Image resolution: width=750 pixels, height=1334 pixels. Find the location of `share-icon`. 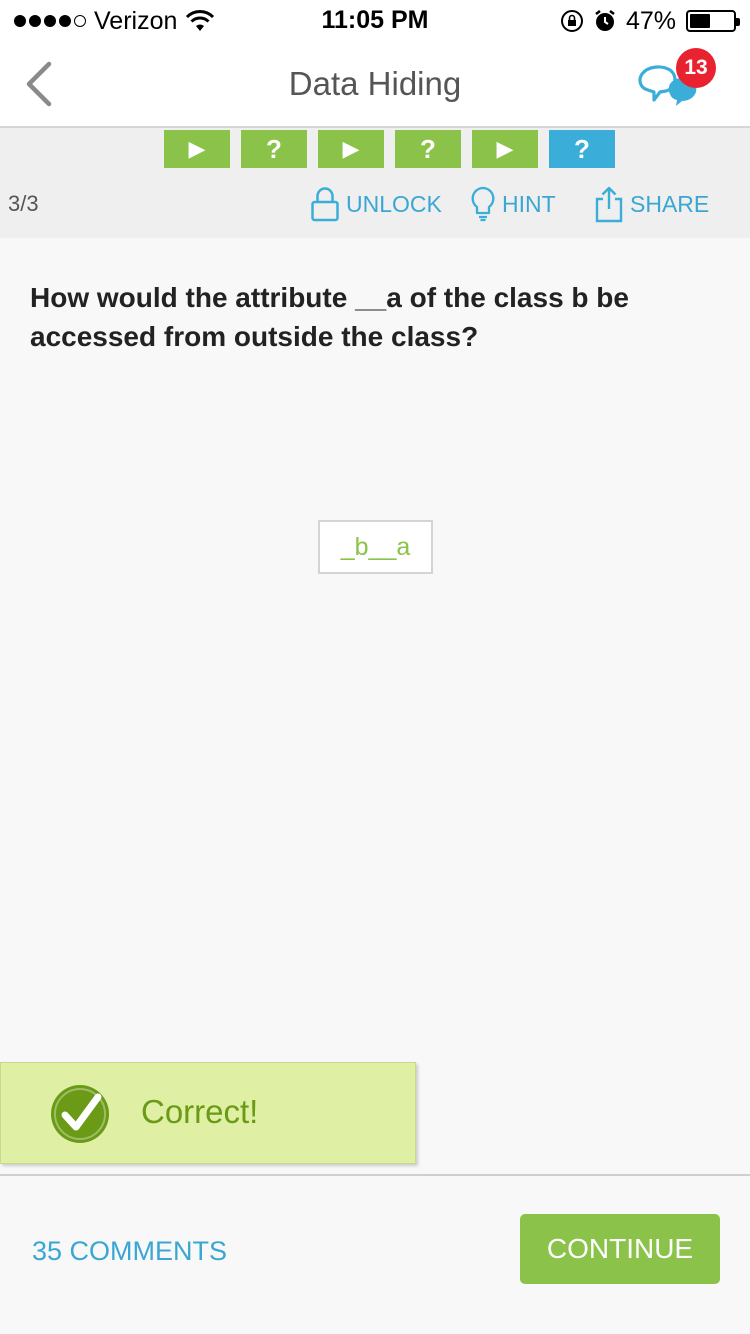

share-icon is located at coordinates (609, 204).